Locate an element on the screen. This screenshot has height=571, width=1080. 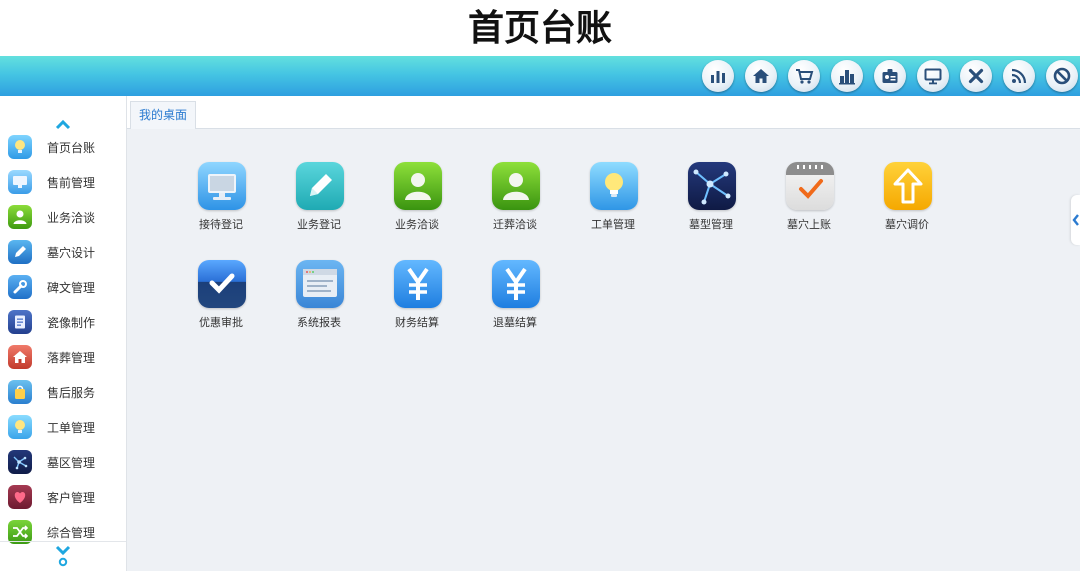
sidebar-item-work-order: 工单管理 is located at coordinates (63, 427).